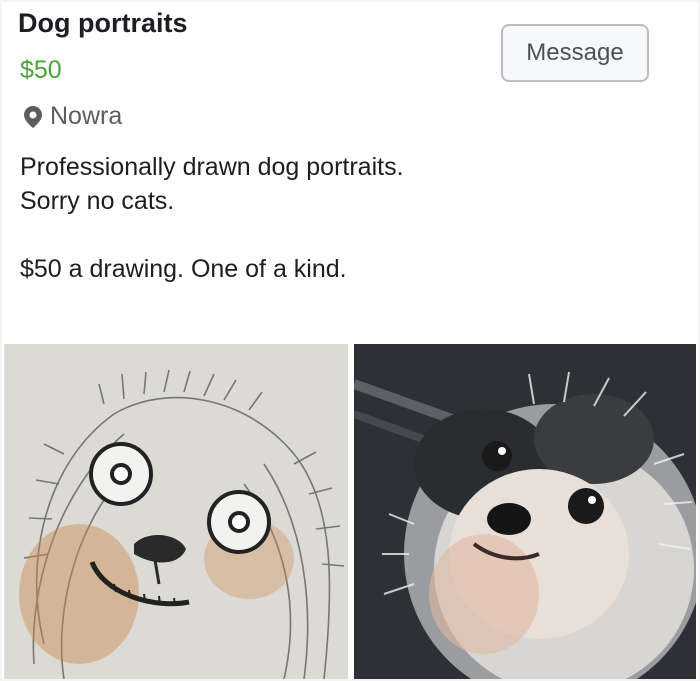 The height and width of the screenshot is (681, 700). Describe the element at coordinates (41, 70) in the screenshot. I see `listing-price: $50` at that location.